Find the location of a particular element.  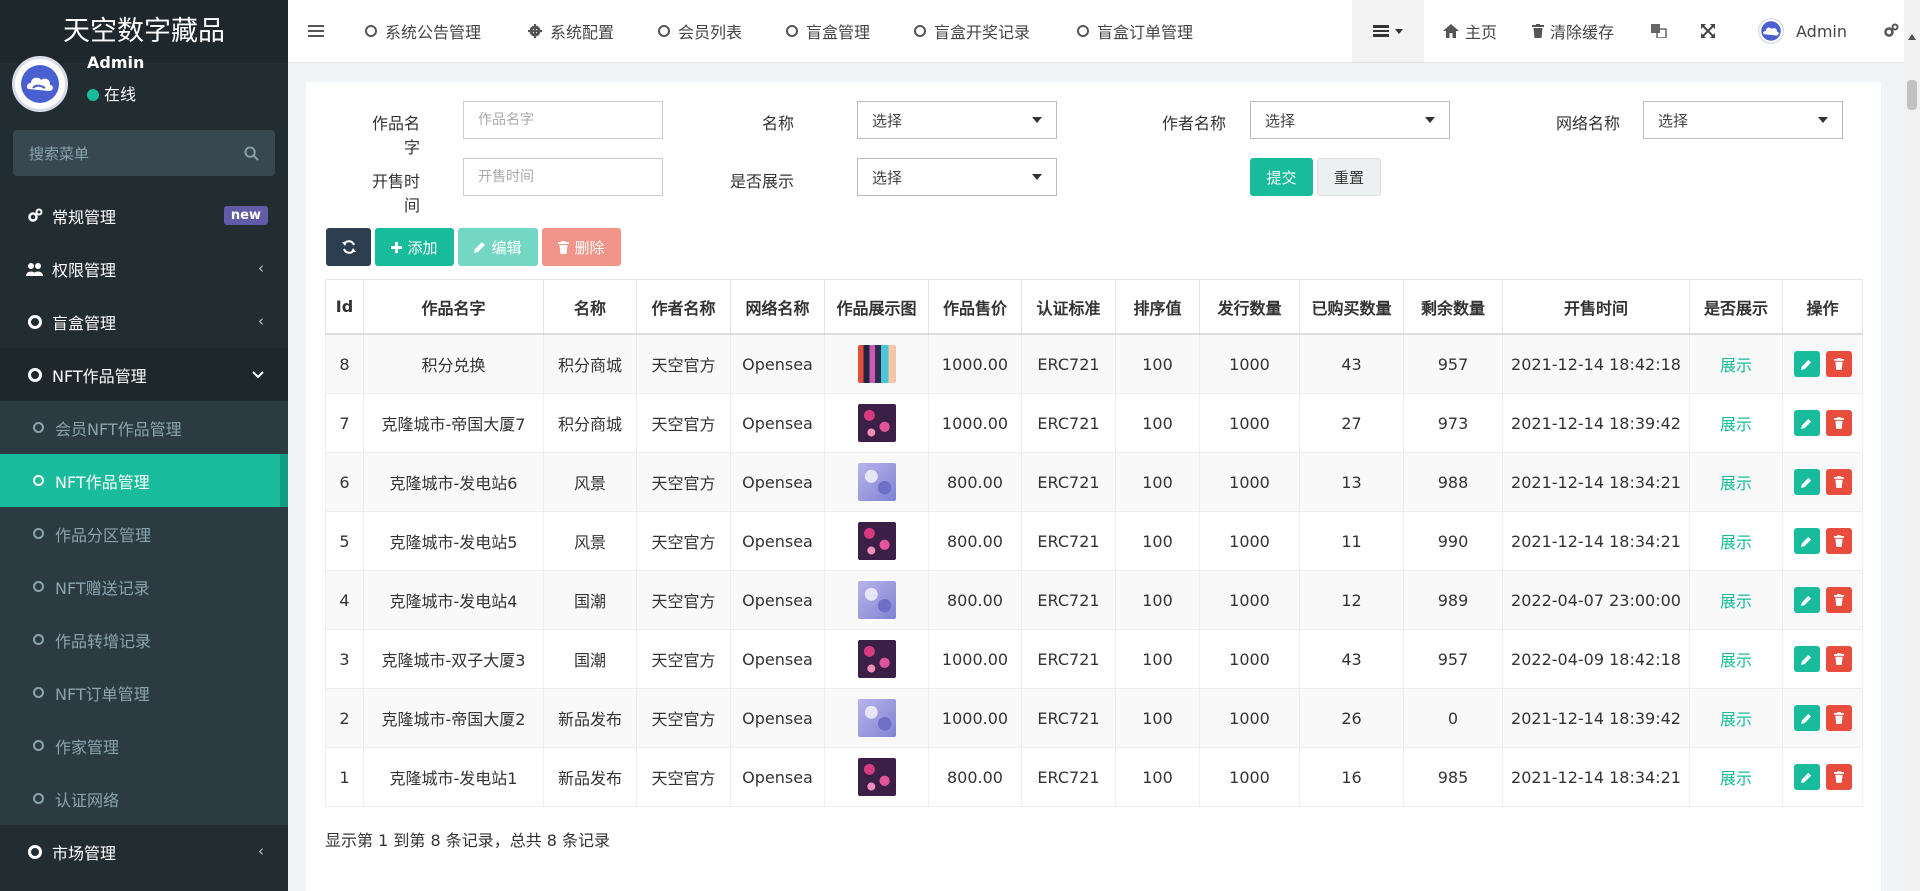

sidebar-item-transfer: 作品转增记录 is located at coordinates (144, 639).